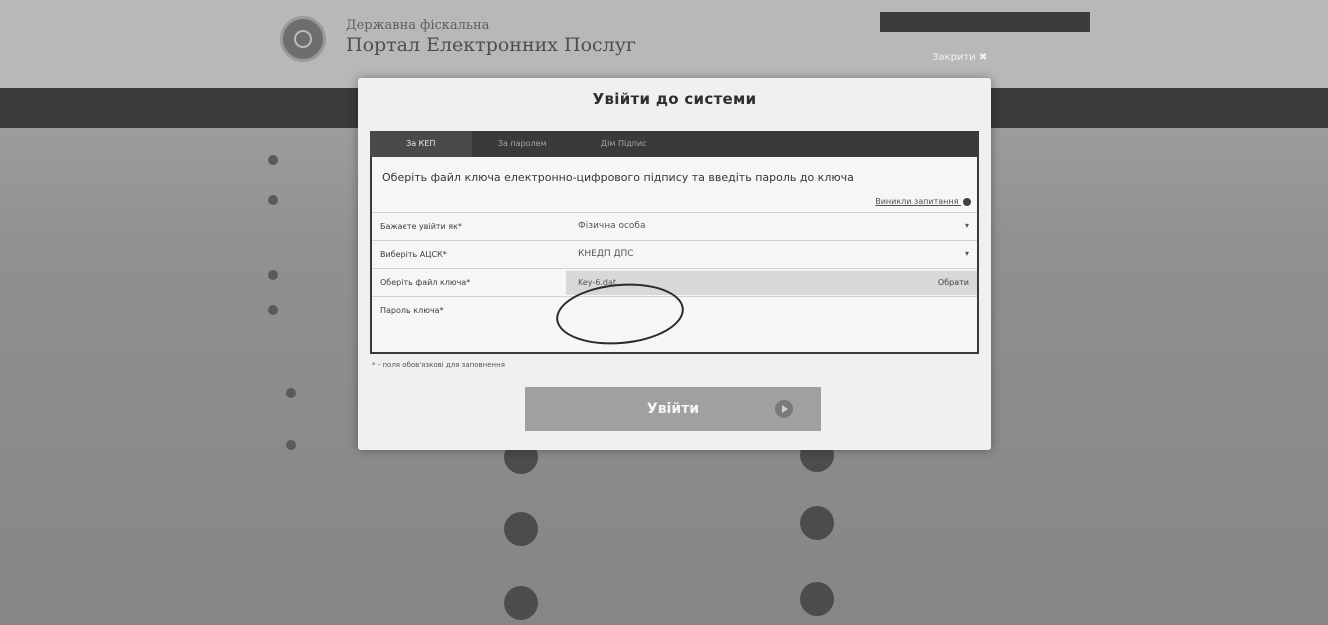 The width and height of the screenshot is (1328, 625). Describe the element at coordinates (425, 282) in the screenshot. I see `key-file-label: Оберіть файл ключа*` at that location.